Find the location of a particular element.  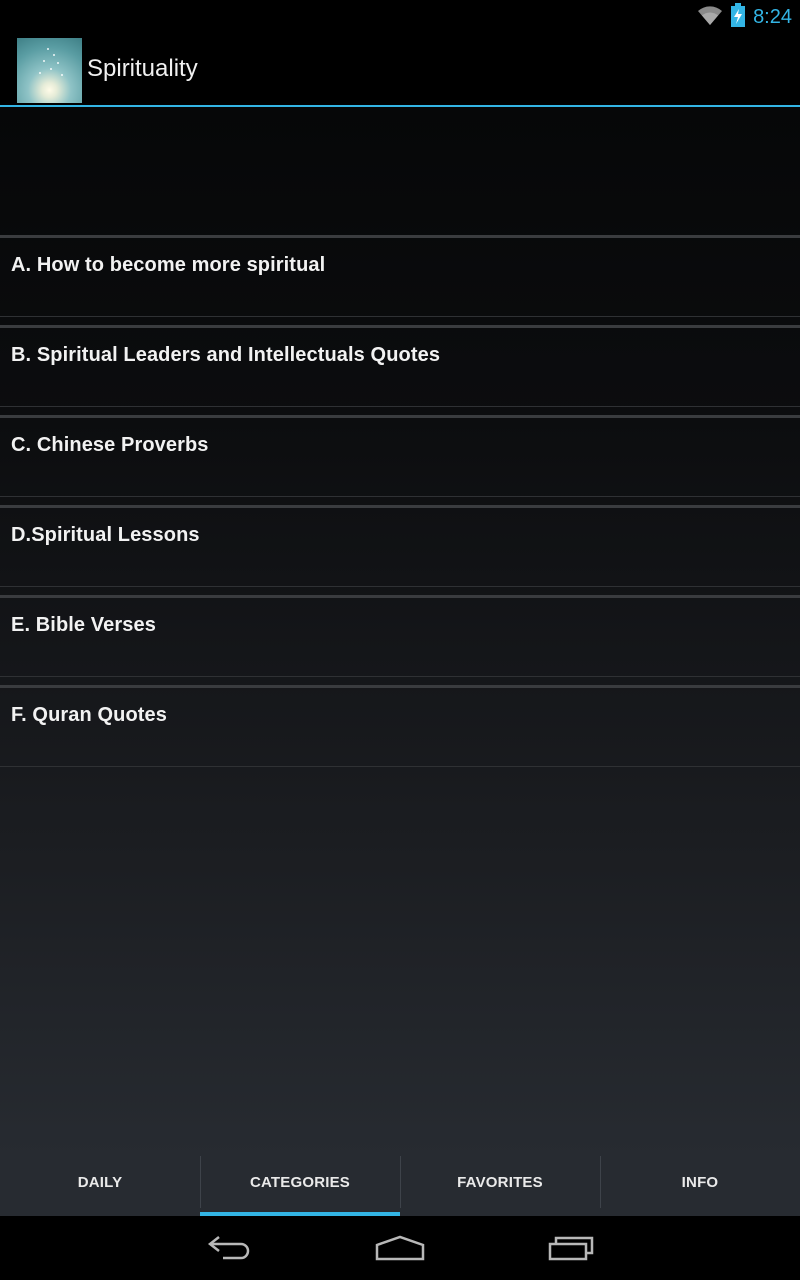

home-button is located at coordinates (400, 1250).